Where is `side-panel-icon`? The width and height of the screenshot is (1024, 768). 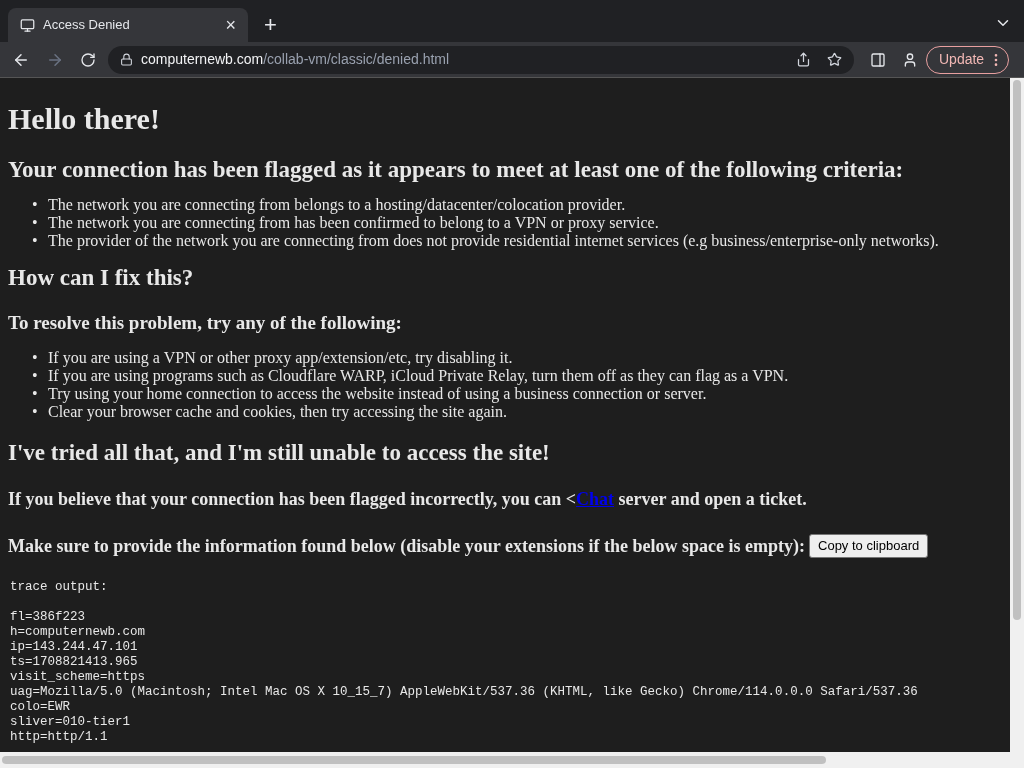
side-panel-icon is located at coordinates (878, 59).